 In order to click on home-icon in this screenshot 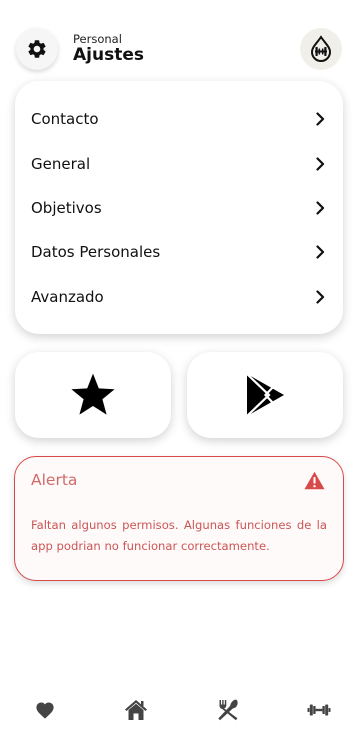, I will do `click(136, 710)`.